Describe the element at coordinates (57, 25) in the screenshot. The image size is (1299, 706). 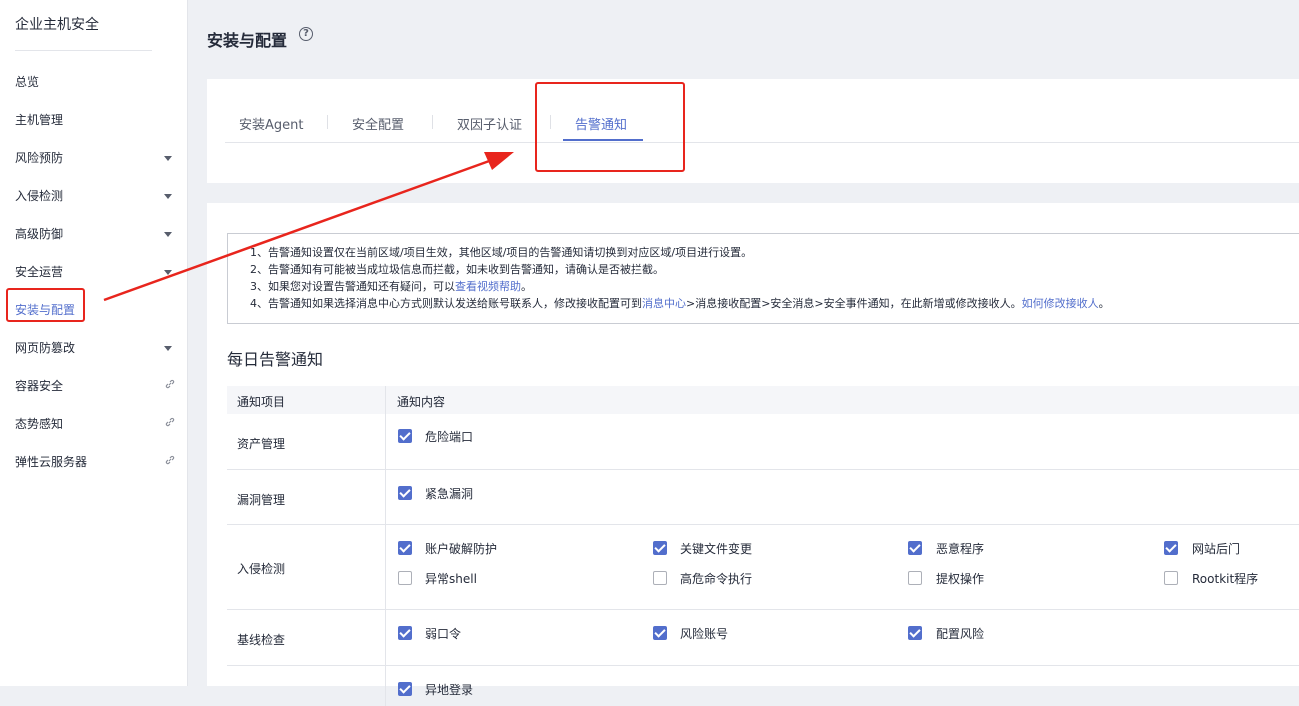
I see `sidebar-title: 企业主机安全` at that location.